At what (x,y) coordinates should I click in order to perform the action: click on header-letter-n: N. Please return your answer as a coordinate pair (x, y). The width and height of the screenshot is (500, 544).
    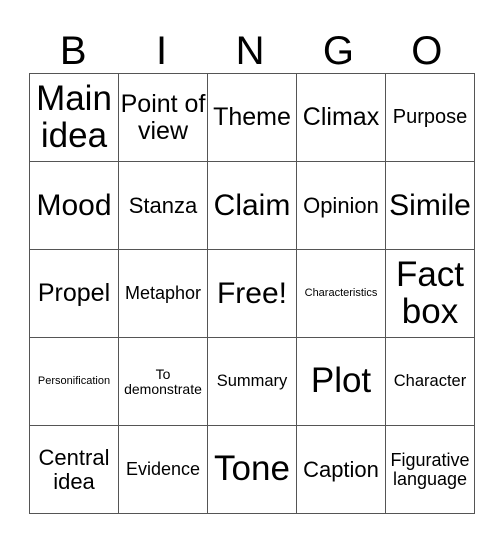
    Looking at the image, I should click on (250, 51).